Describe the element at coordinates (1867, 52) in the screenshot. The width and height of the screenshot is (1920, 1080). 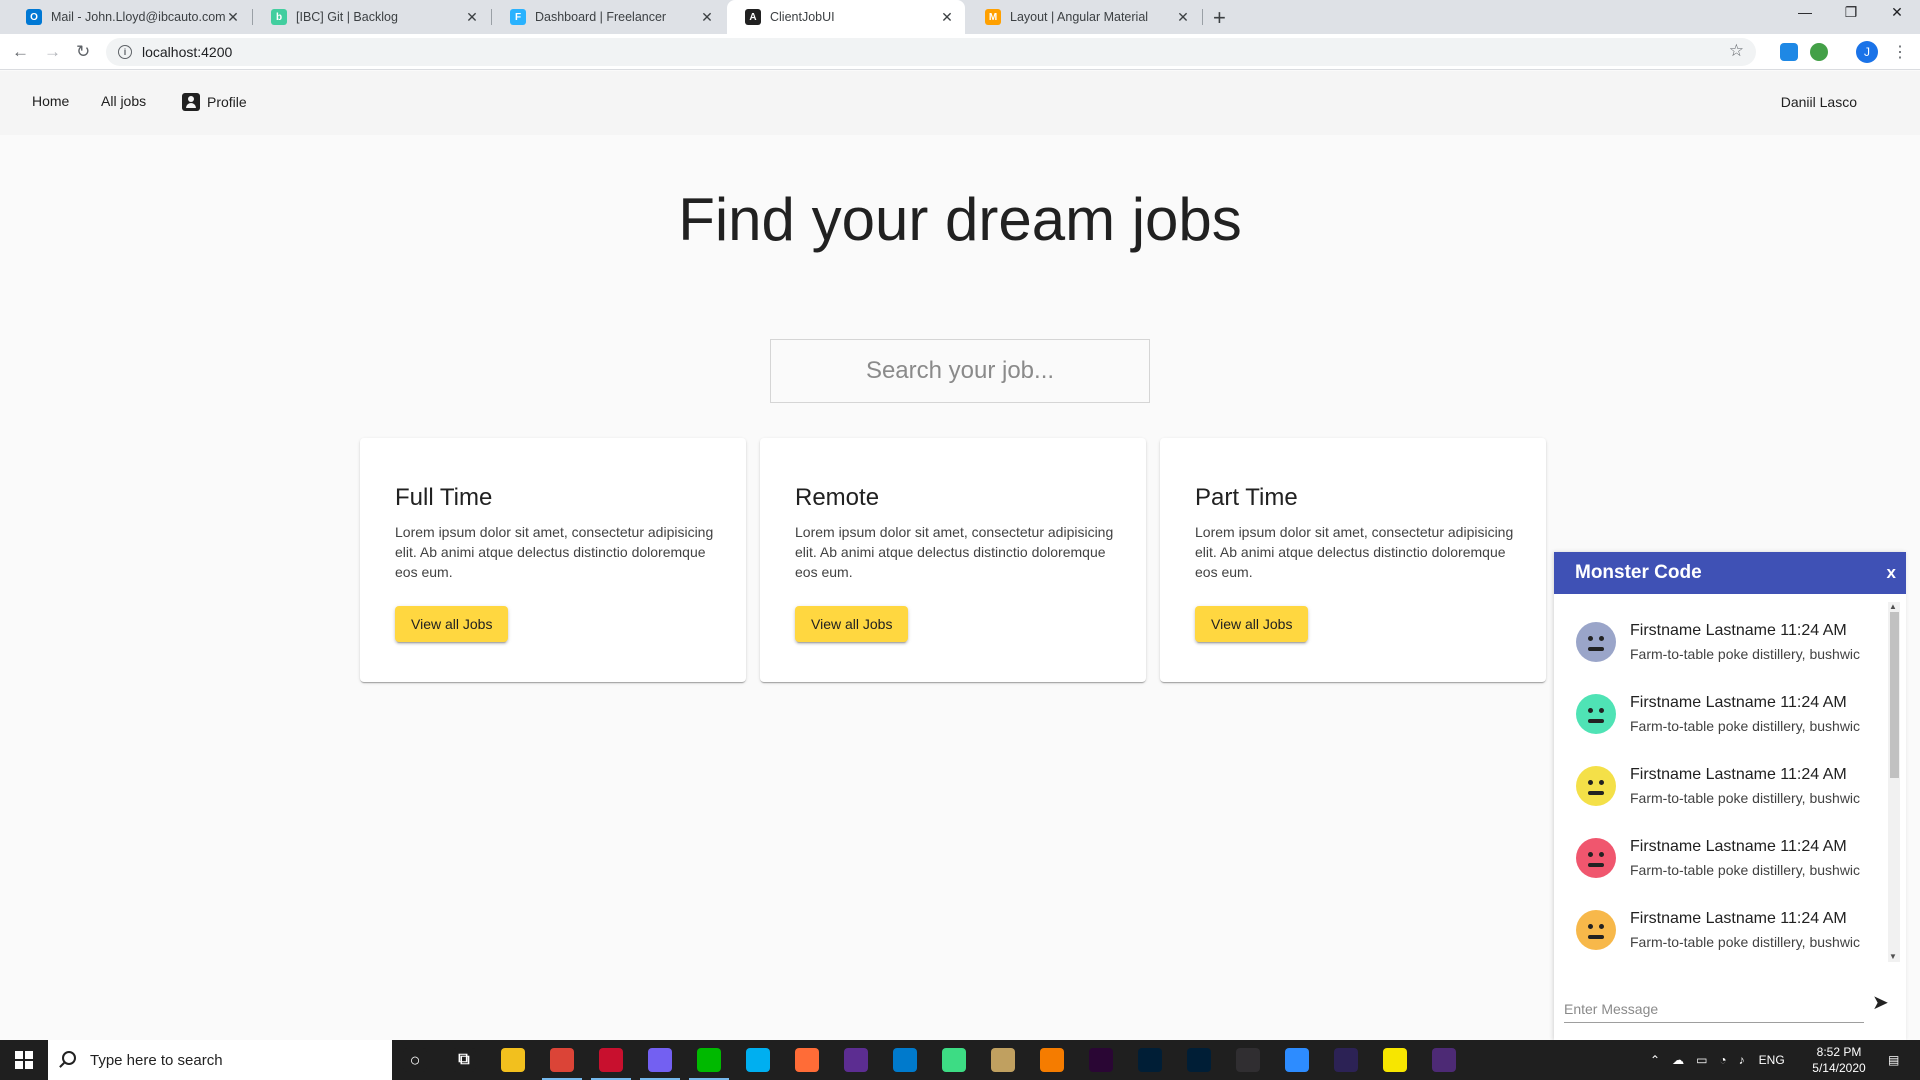
I see `profile-avatar: J` at that location.